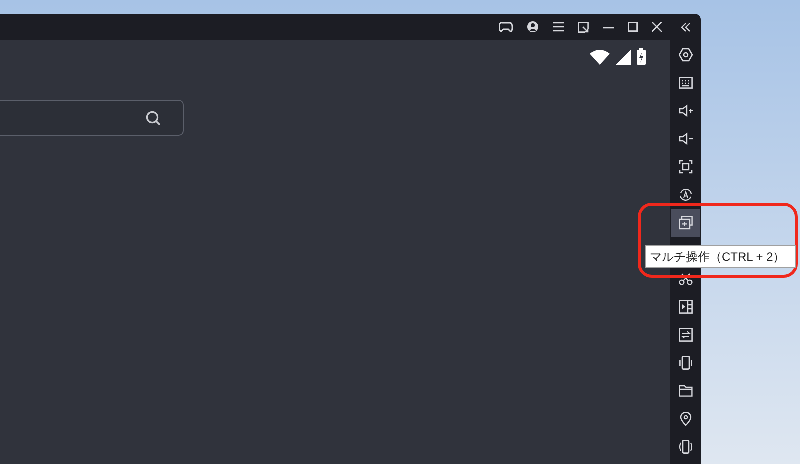 The image size is (800, 464). Describe the element at coordinates (153, 118) in the screenshot. I see `search-icon` at that location.